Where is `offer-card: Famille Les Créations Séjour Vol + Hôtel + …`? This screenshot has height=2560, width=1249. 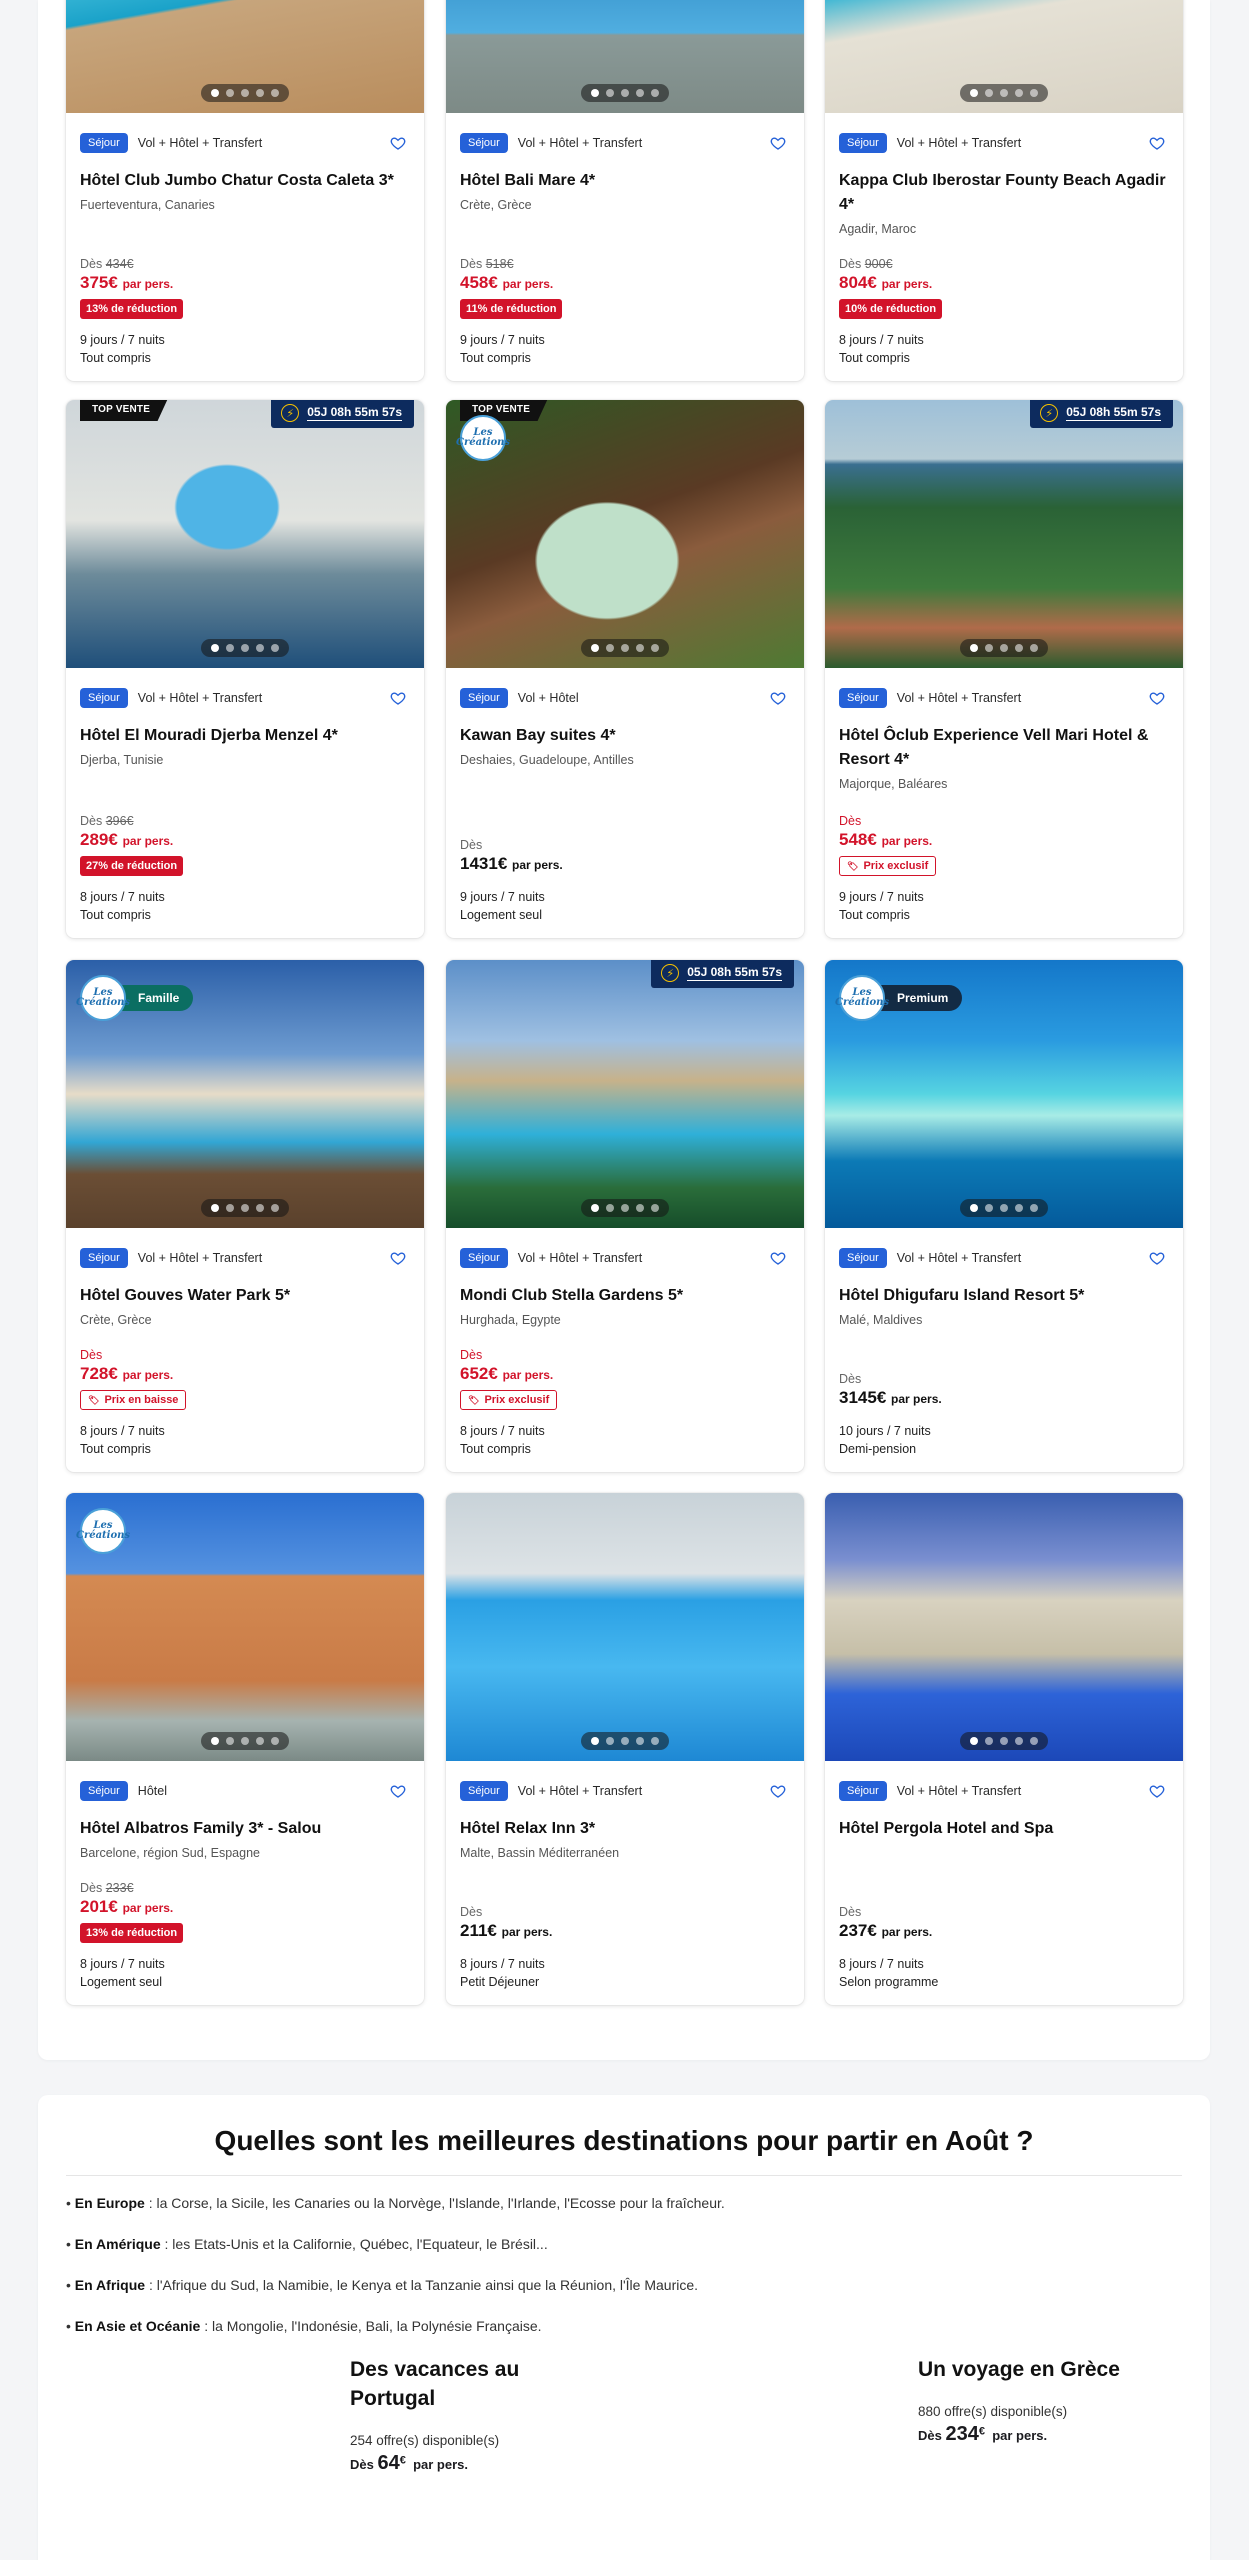 offer-card: Famille Les Créations Séjour Vol + Hôtel + … is located at coordinates (245, 1216).